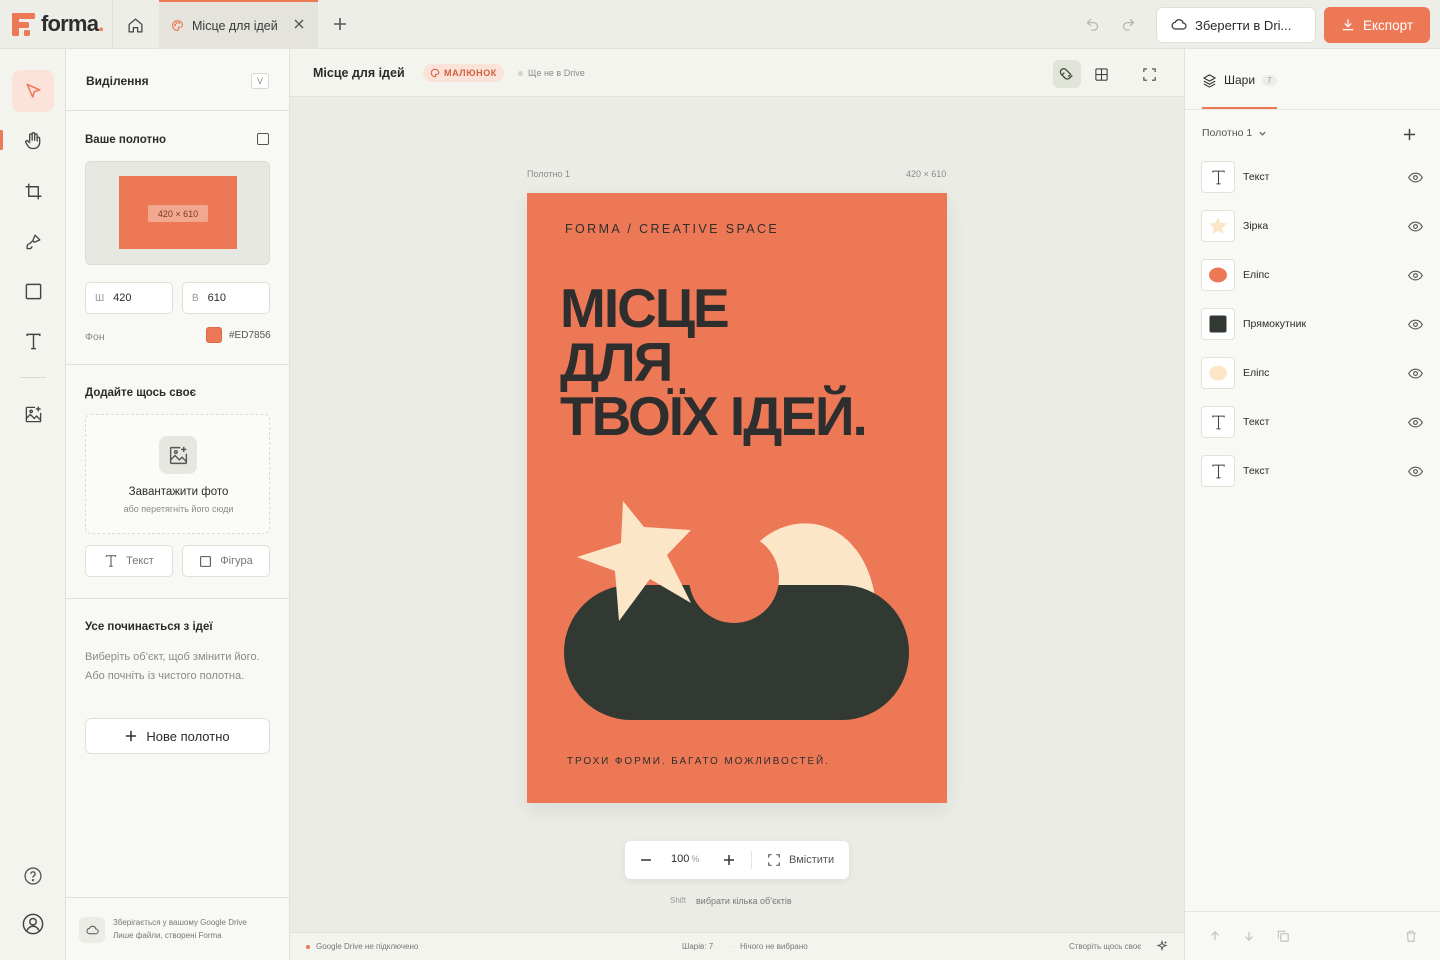 This screenshot has height=960, width=1440. I want to click on canvas-checkbox, so click(263, 139).